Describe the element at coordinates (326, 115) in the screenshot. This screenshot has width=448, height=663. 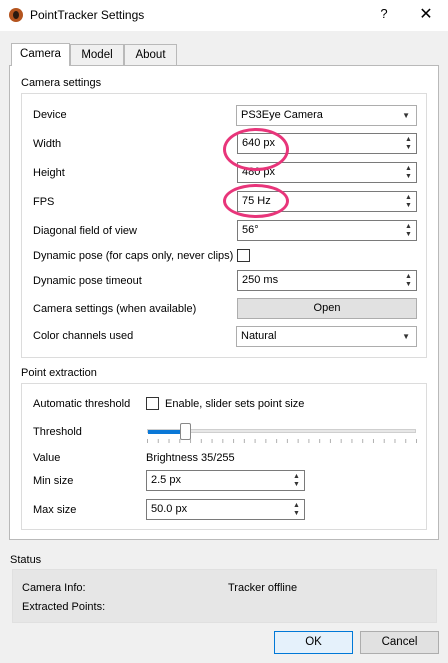
I see `device-select: PS3Eye Camera ▼` at that location.